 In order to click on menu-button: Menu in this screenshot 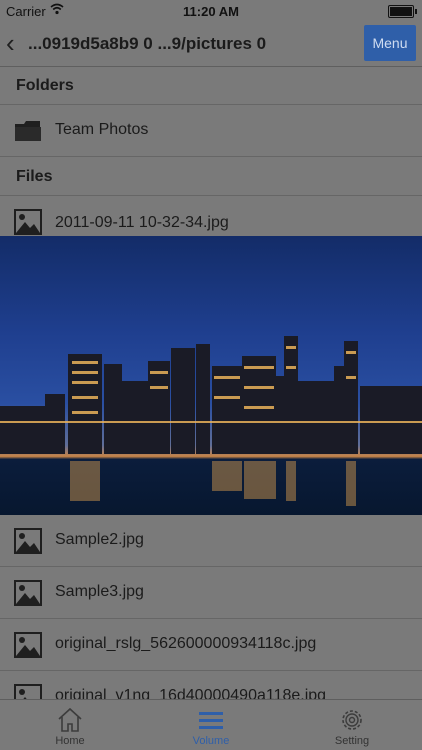, I will do `click(390, 43)`.